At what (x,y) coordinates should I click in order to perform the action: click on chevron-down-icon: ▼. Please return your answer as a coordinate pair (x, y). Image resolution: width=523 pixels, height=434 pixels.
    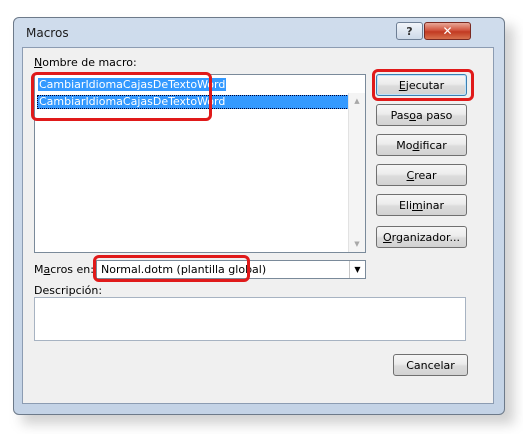
    Looking at the image, I should click on (357, 269).